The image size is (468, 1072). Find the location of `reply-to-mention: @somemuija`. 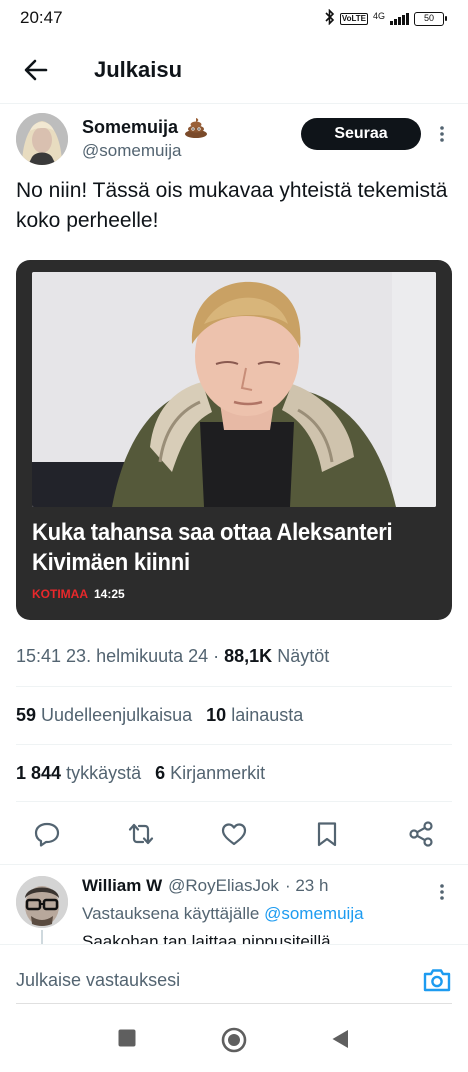

reply-to-mention: @somemuija is located at coordinates (313, 913).